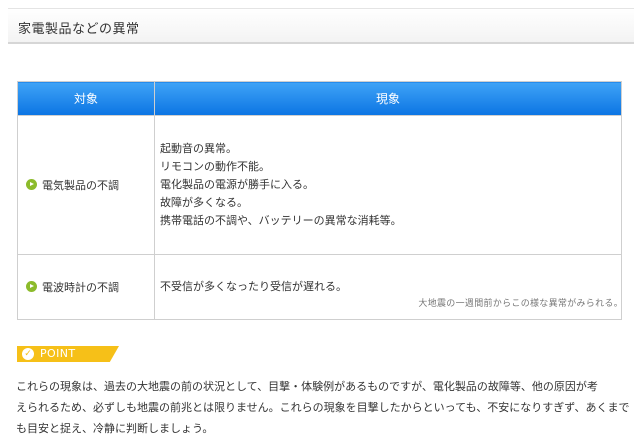  What do you see at coordinates (58, 353) in the screenshot?
I see `point-label: POINT` at bounding box center [58, 353].